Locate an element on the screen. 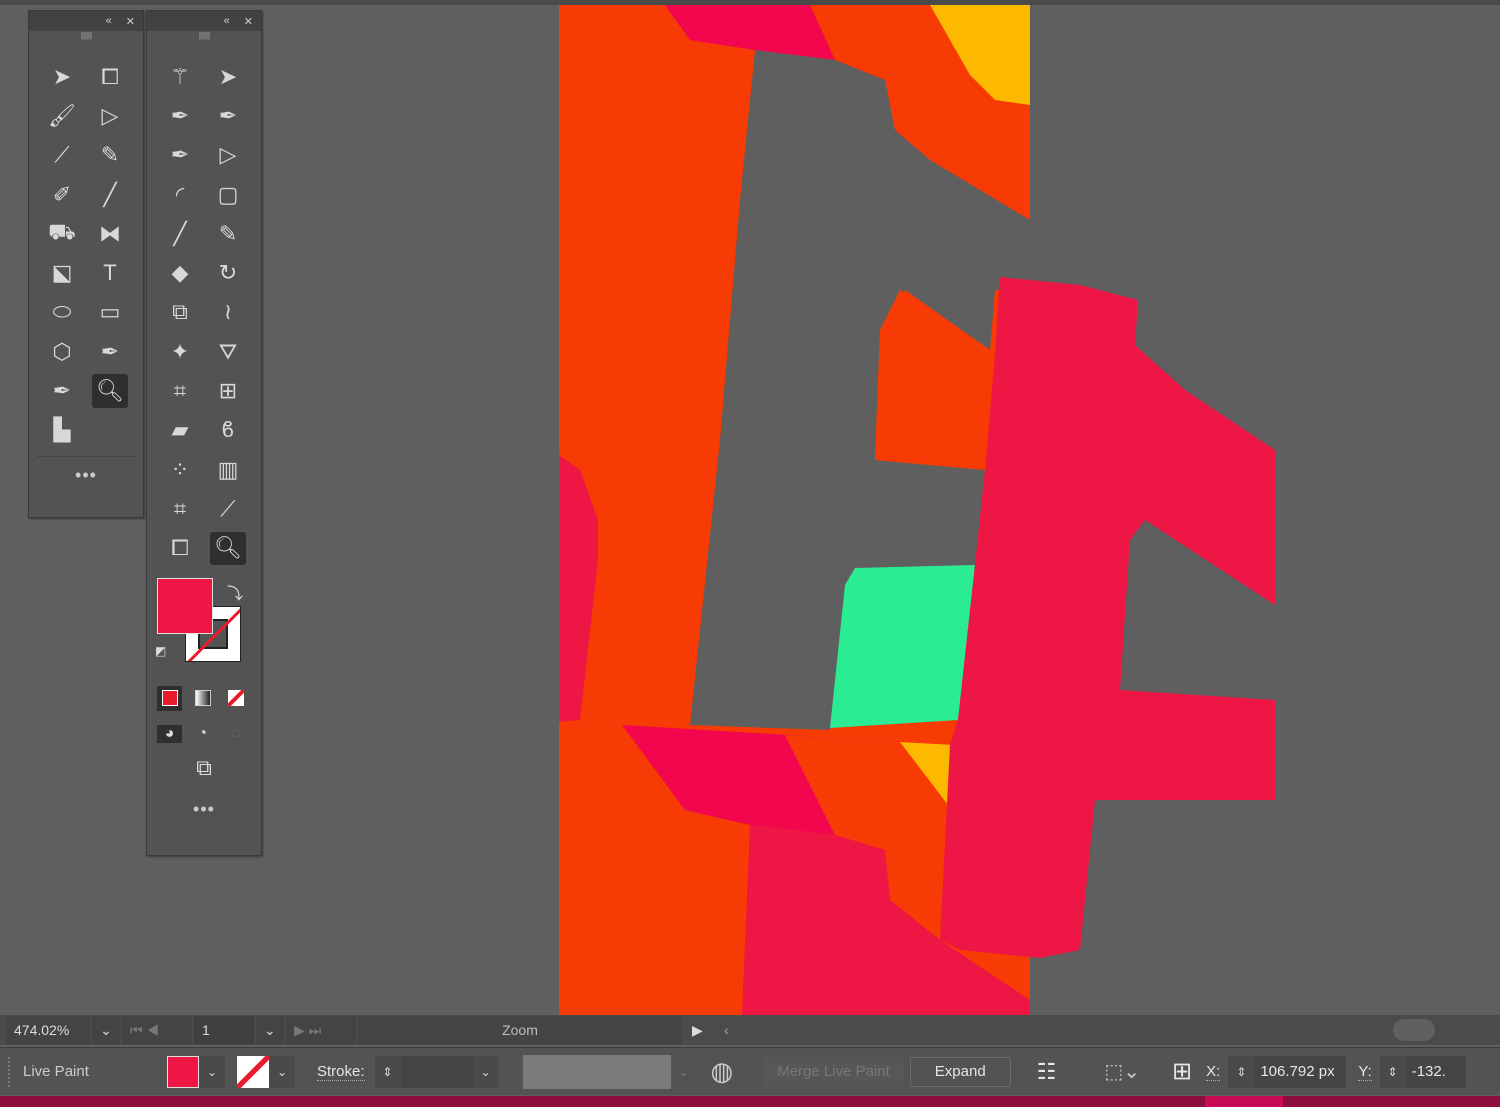 The width and height of the screenshot is (1500, 1107). zoom-level-field: 474.02% is located at coordinates (48, 1030).